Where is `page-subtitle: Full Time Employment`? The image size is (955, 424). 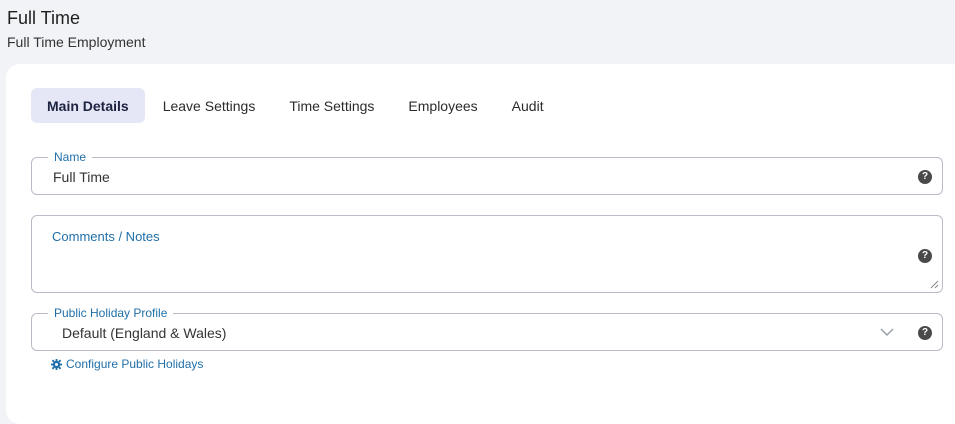
page-subtitle: Full Time Employment is located at coordinates (76, 42).